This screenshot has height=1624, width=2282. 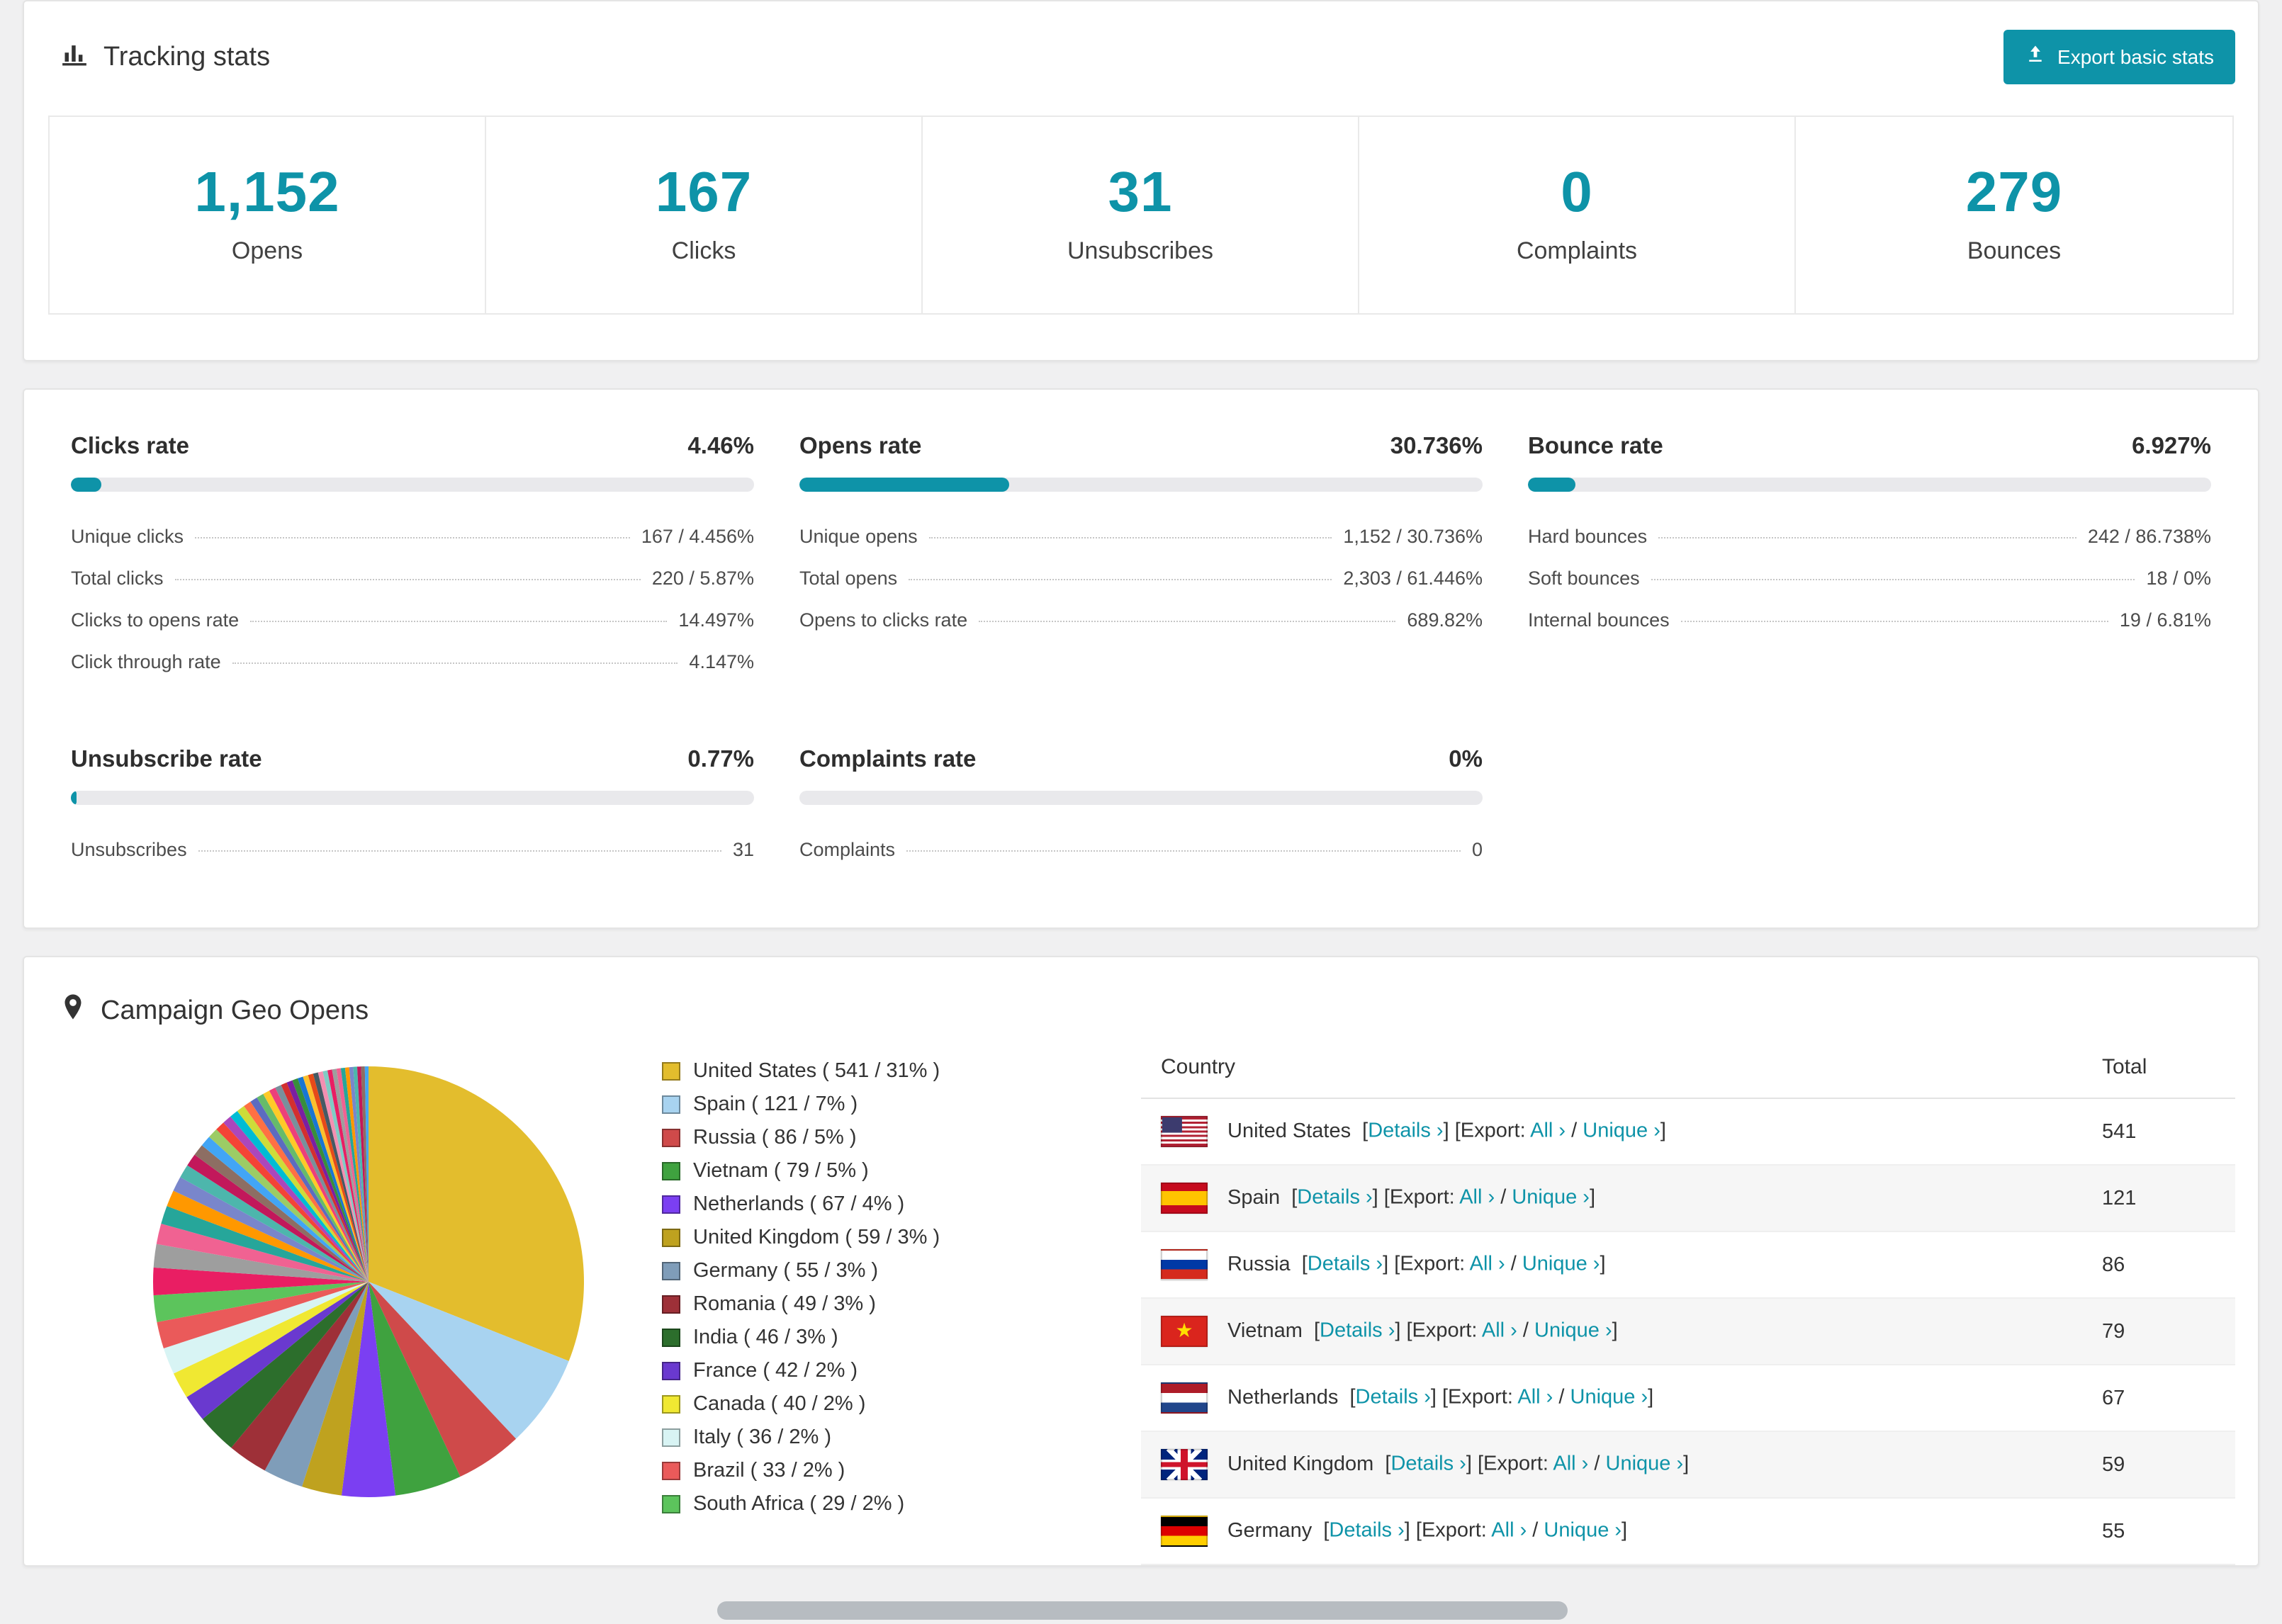 I want to click on stat-complaints-label: Complaints, so click(x=1577, y=251).